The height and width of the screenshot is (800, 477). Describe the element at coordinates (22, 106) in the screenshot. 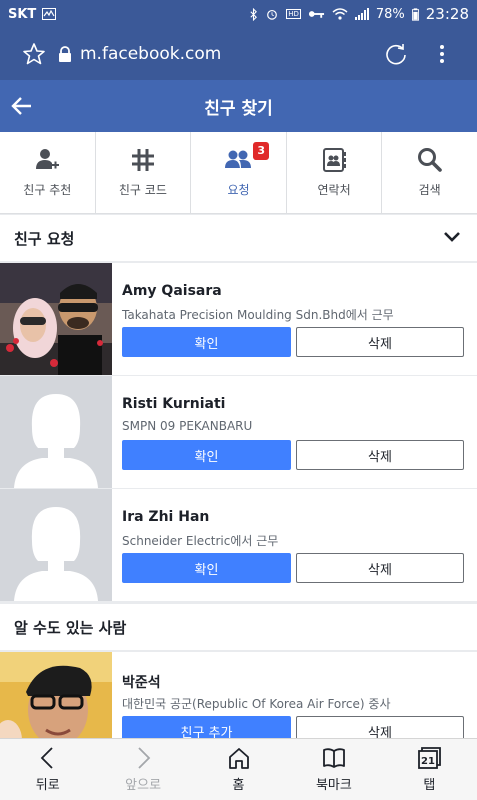

I see `back-arrow-icon` at that location.